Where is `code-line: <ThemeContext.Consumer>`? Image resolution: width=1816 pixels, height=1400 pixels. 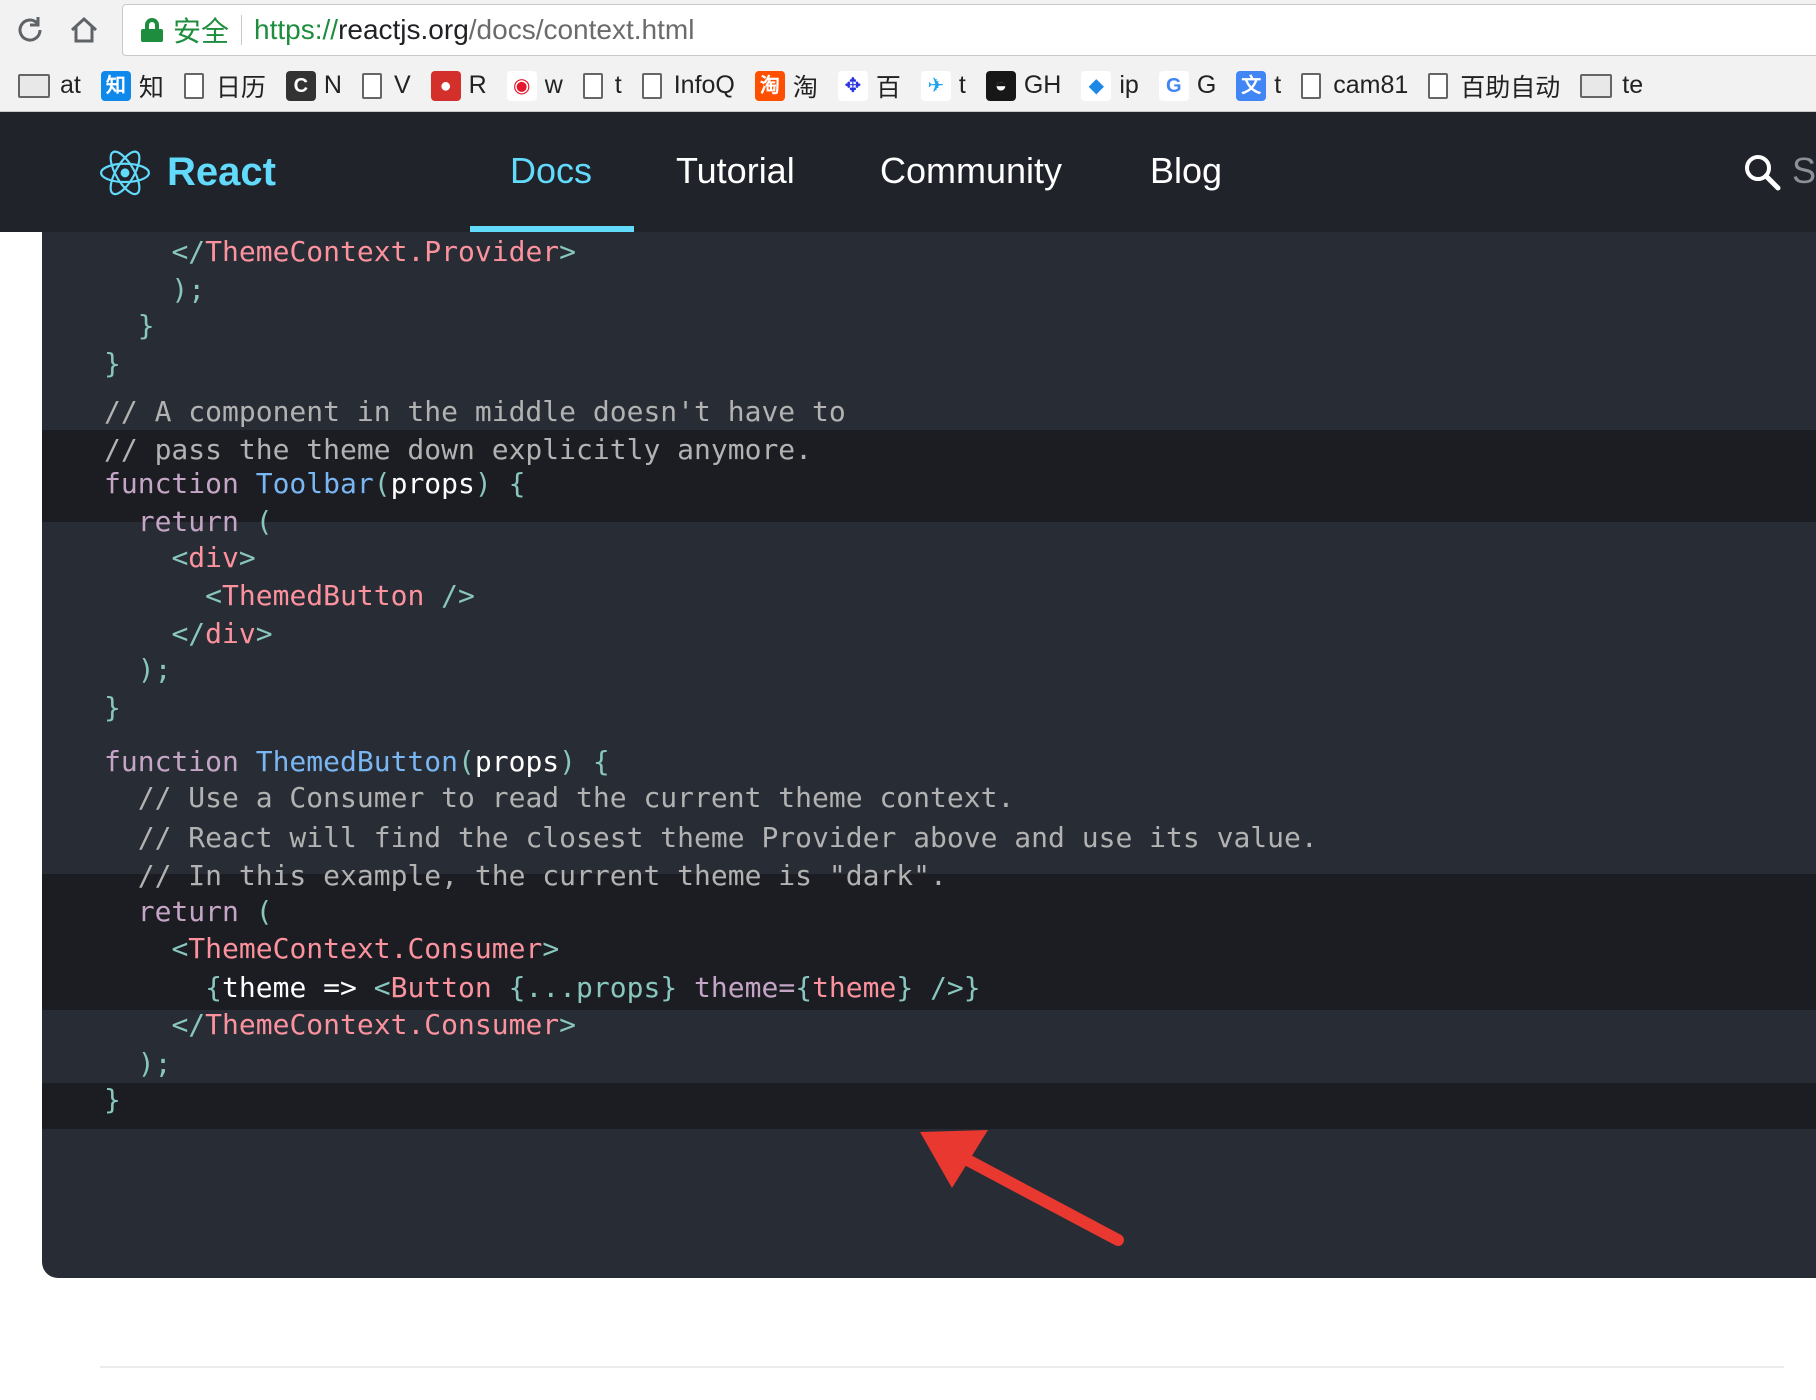
code-line: <ThemeContext.Consumer> is located at coordinates (331, 949).